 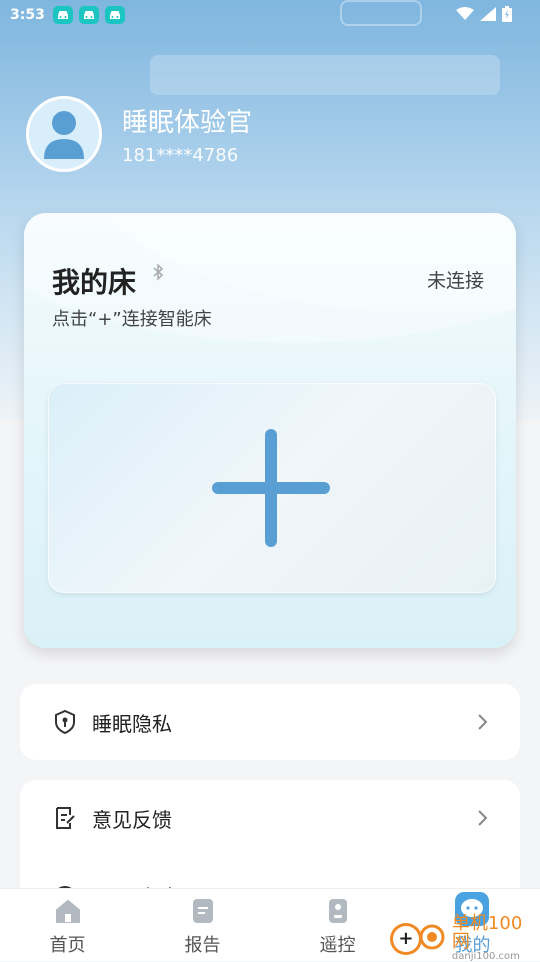 What do you see at coordinates (187, 123) in the screenshot?
I see `profile-name: 睡眠体验官` at bounding box center [187, 123].